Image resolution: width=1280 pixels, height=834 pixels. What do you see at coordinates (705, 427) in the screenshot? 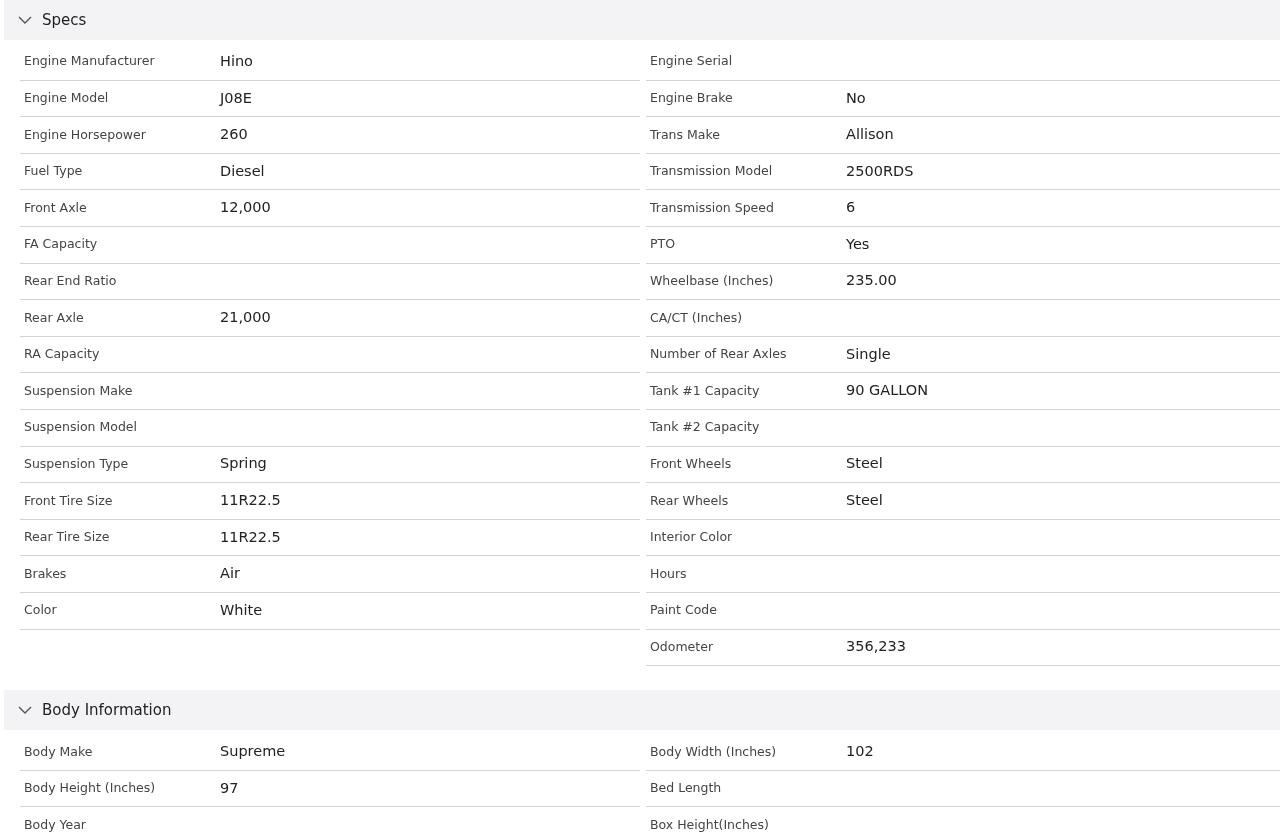
I see `field-label: Tank #2 Capacity` at bounding box center [705, 427].